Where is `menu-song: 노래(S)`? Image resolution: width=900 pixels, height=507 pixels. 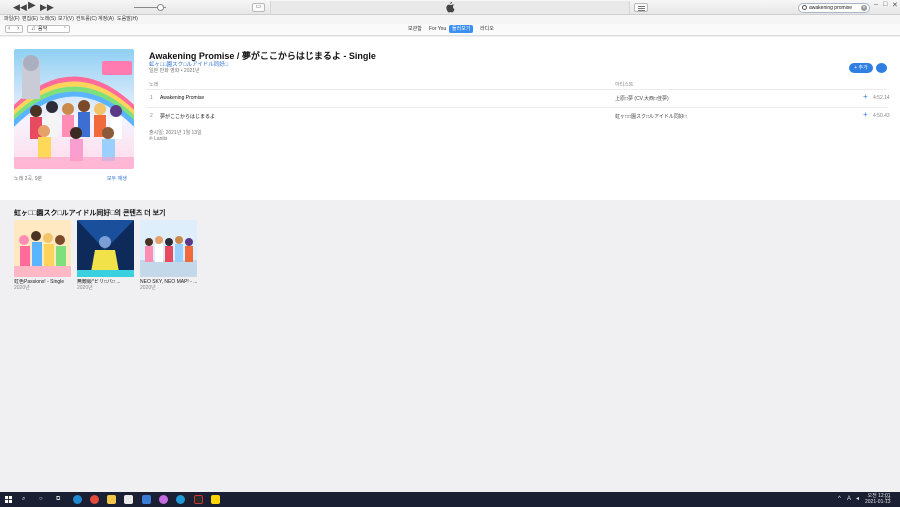 menu-song: 노래(S) is located at coordinates (48, 19).